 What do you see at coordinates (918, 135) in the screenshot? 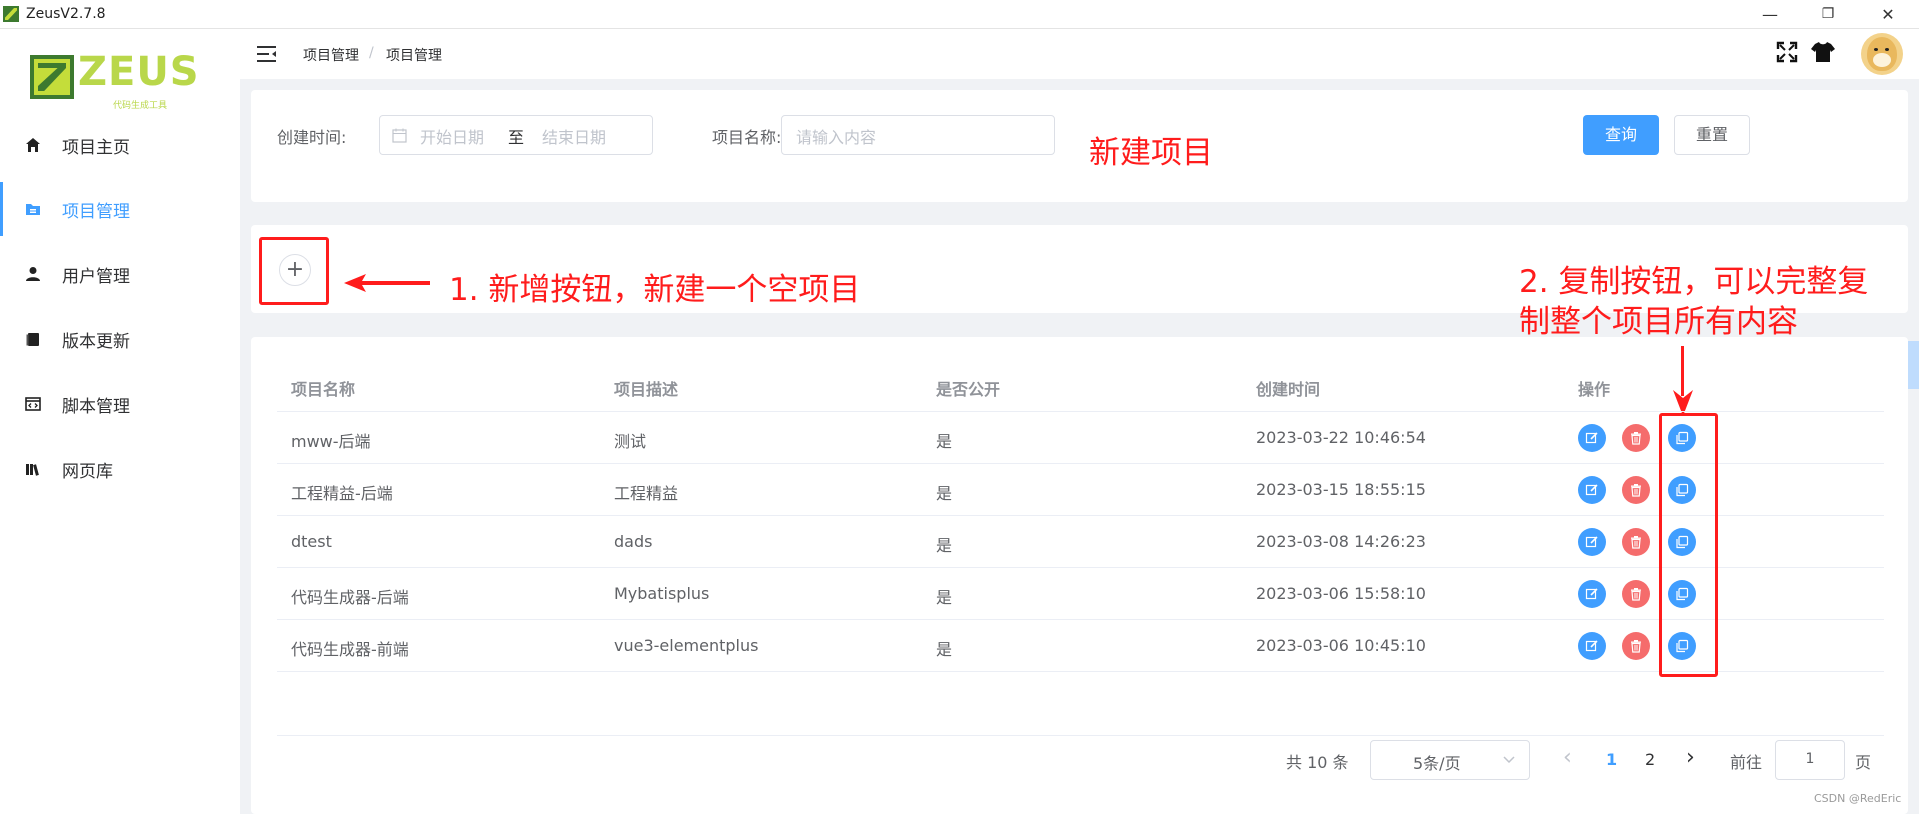
I see `project-name-input: 请输入内容` at bounding box center [918, 135].